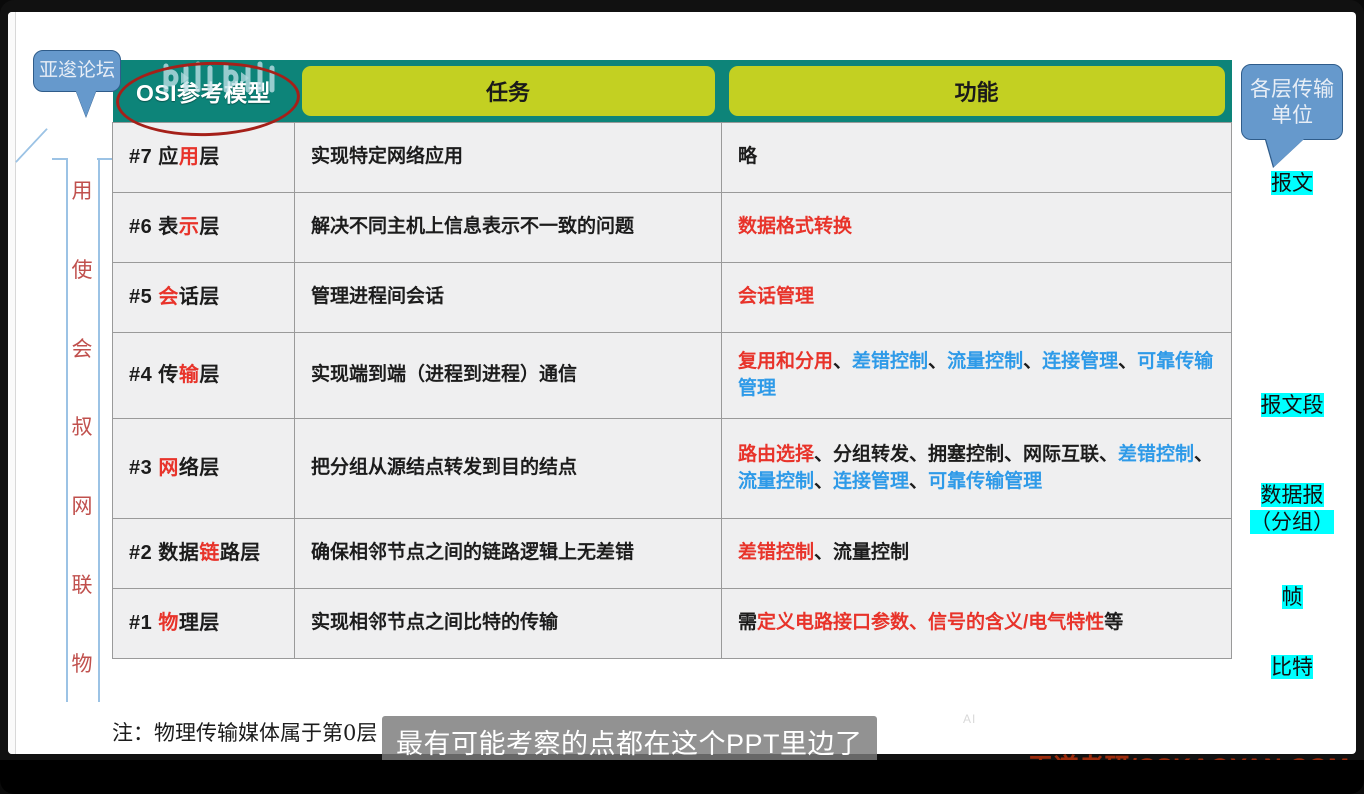 Image resolution: width=1364 pixels, height=794 pixels. I want to click on pdu-label-text: 报文, so click(1292, 183).